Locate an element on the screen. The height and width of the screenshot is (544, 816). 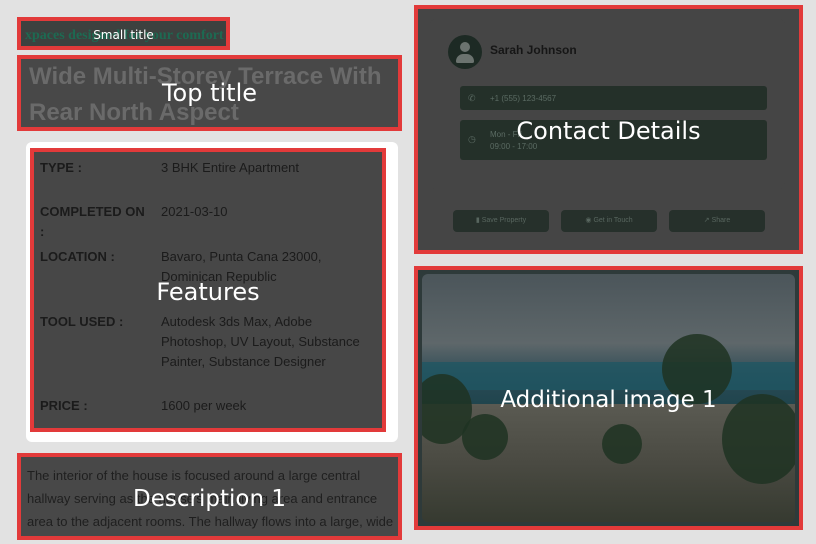
features-annotation: Features is located at coordinates (208, 292).